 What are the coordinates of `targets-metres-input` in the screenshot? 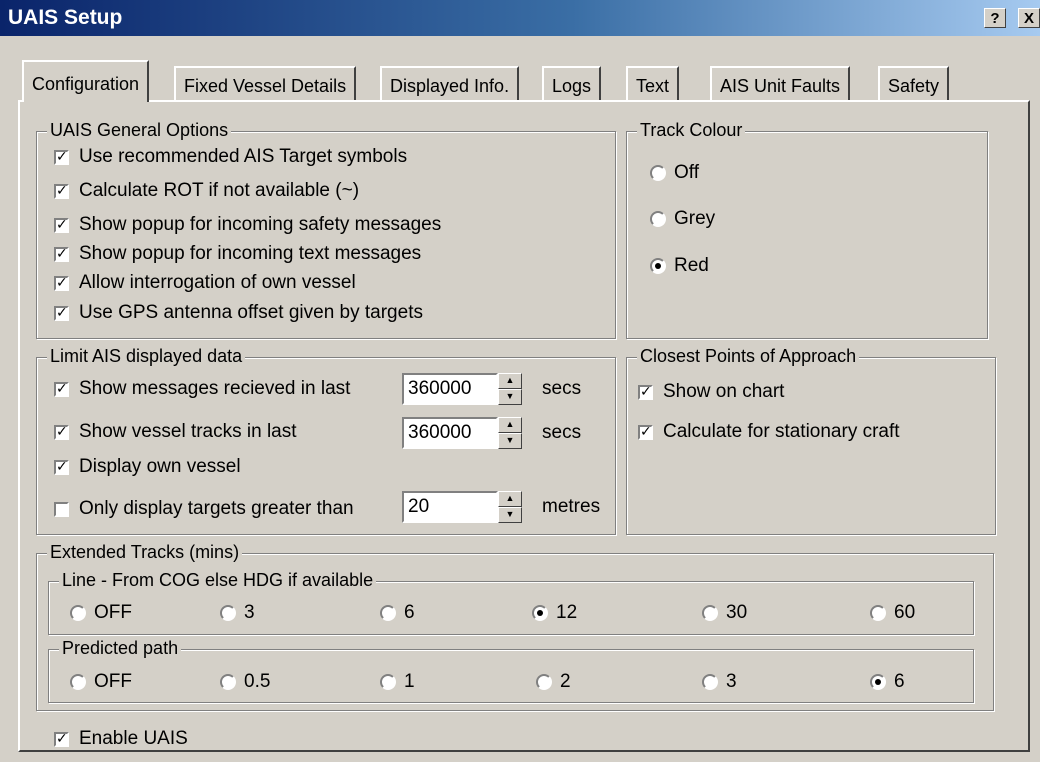 It's located at (450, 507).